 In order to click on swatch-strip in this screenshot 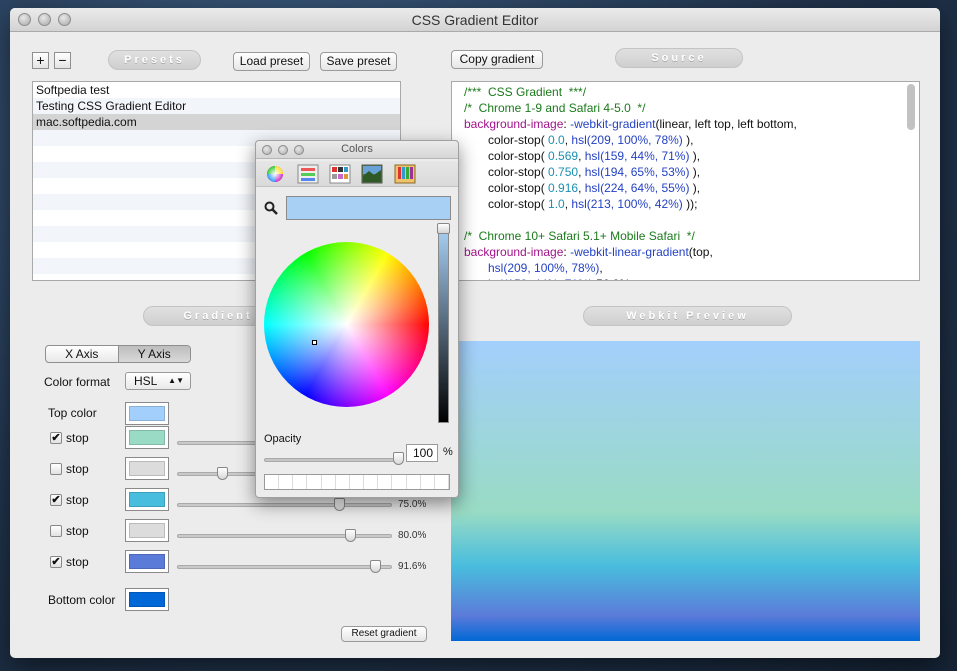, I will do `click(357, 482)`.